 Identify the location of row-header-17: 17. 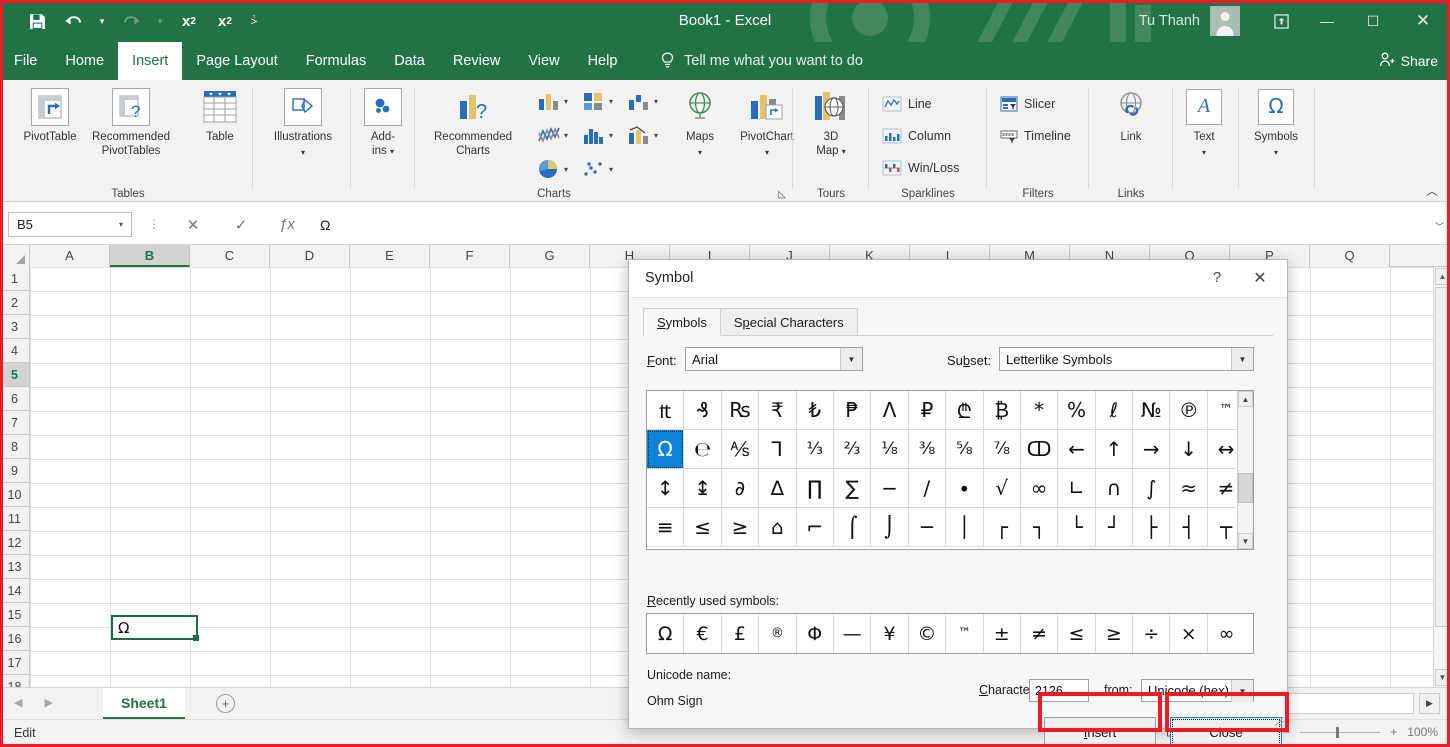
(14, 663).